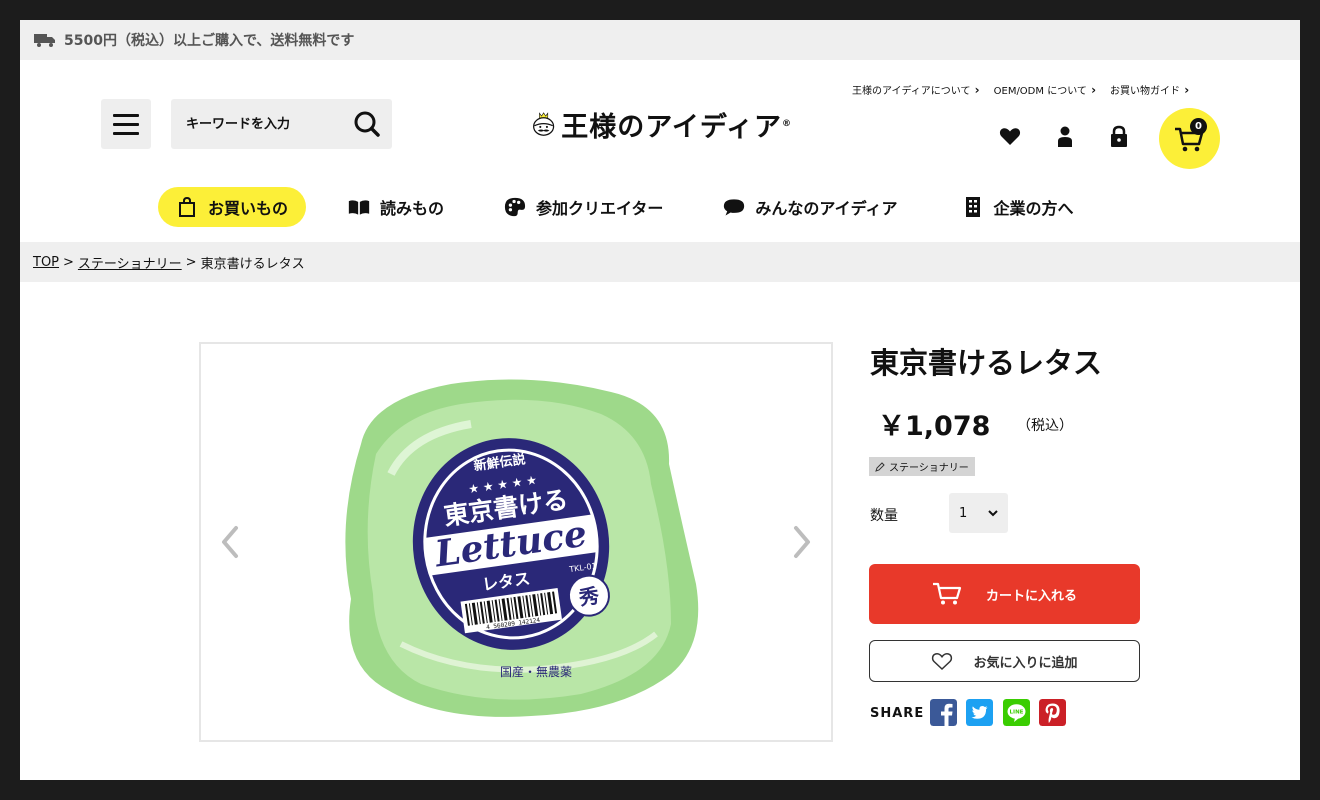  I want to click on add-to-cart-label: カートに入れる, so click(1031, 596).